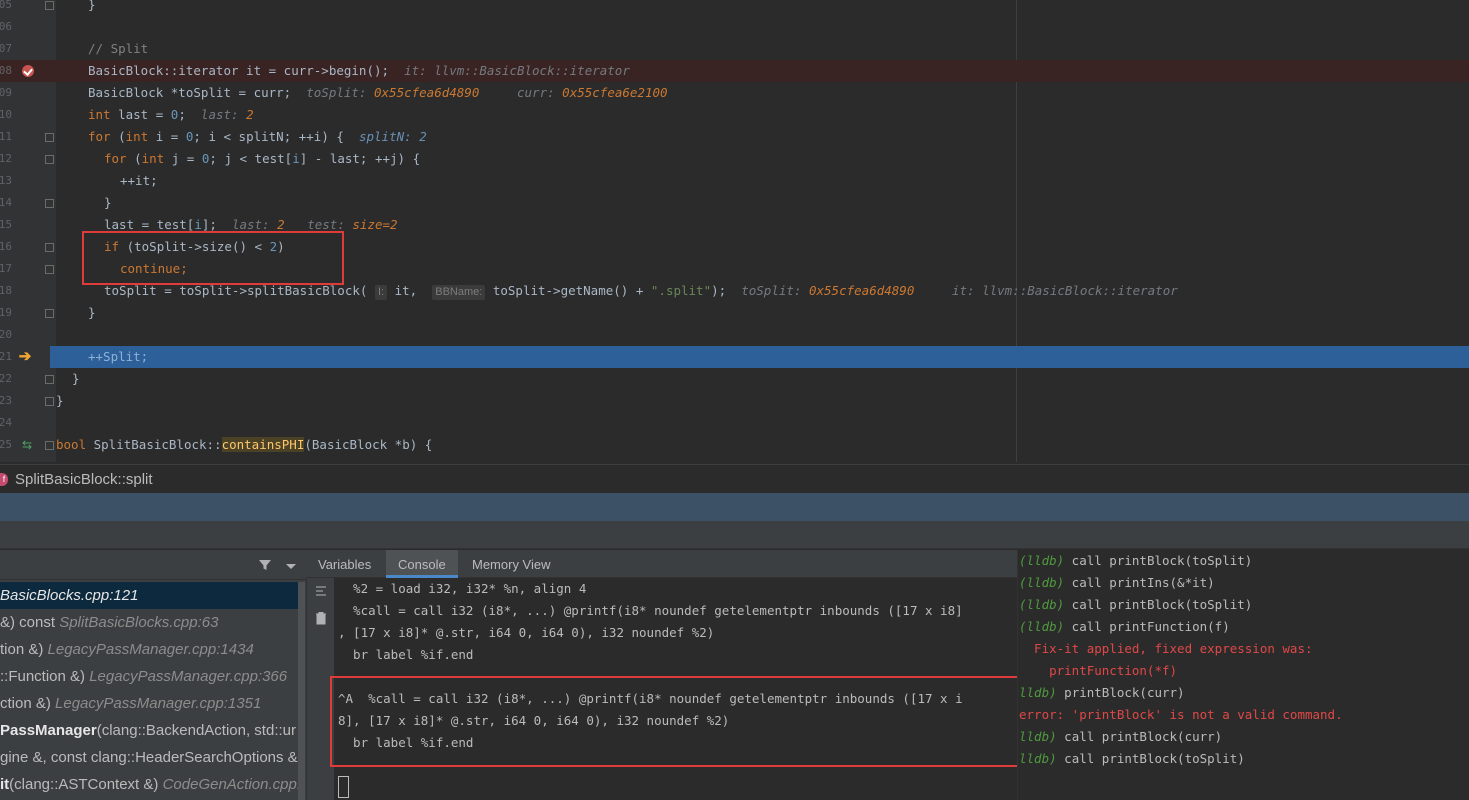  Describe the element at coordinates (6, 92) in the screenshot. I see `line-number: 09` at that location.